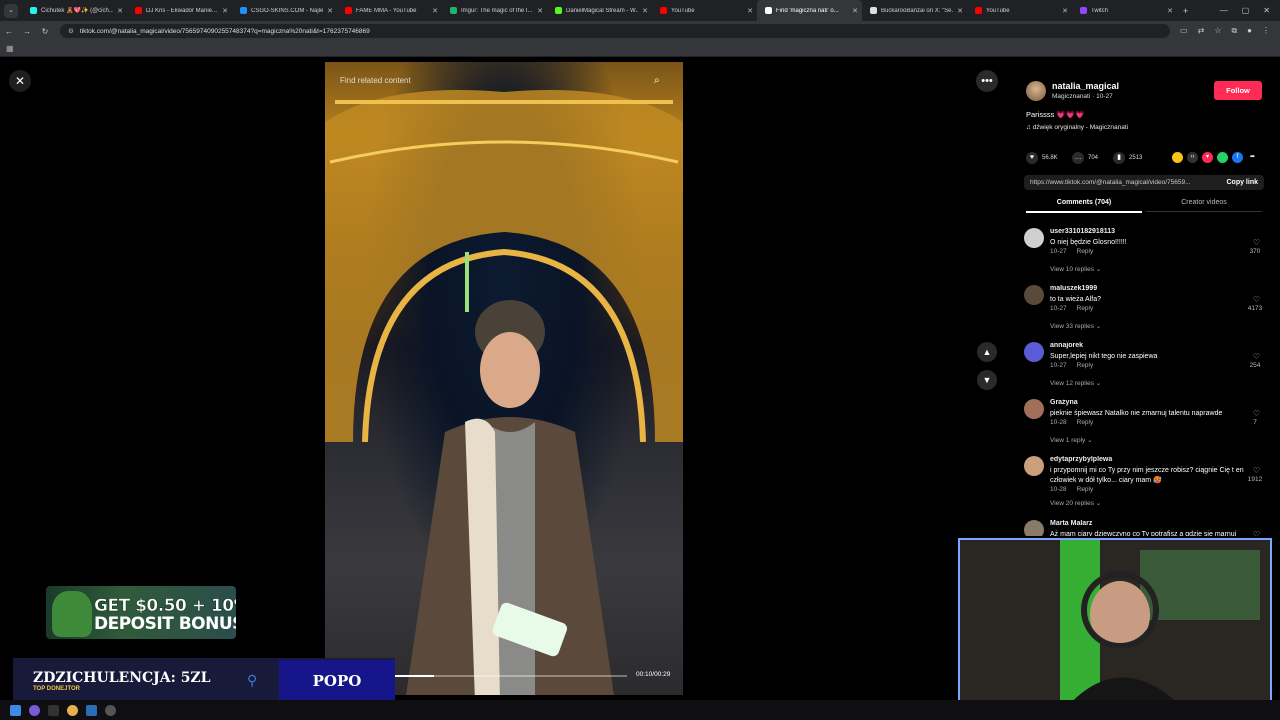 This screenshot has width=1280, height=720. What do you see at coordinates (657, 80) in the screenshot?
I see `video-search-icon: ⌕` at bounding box center [657, 80].